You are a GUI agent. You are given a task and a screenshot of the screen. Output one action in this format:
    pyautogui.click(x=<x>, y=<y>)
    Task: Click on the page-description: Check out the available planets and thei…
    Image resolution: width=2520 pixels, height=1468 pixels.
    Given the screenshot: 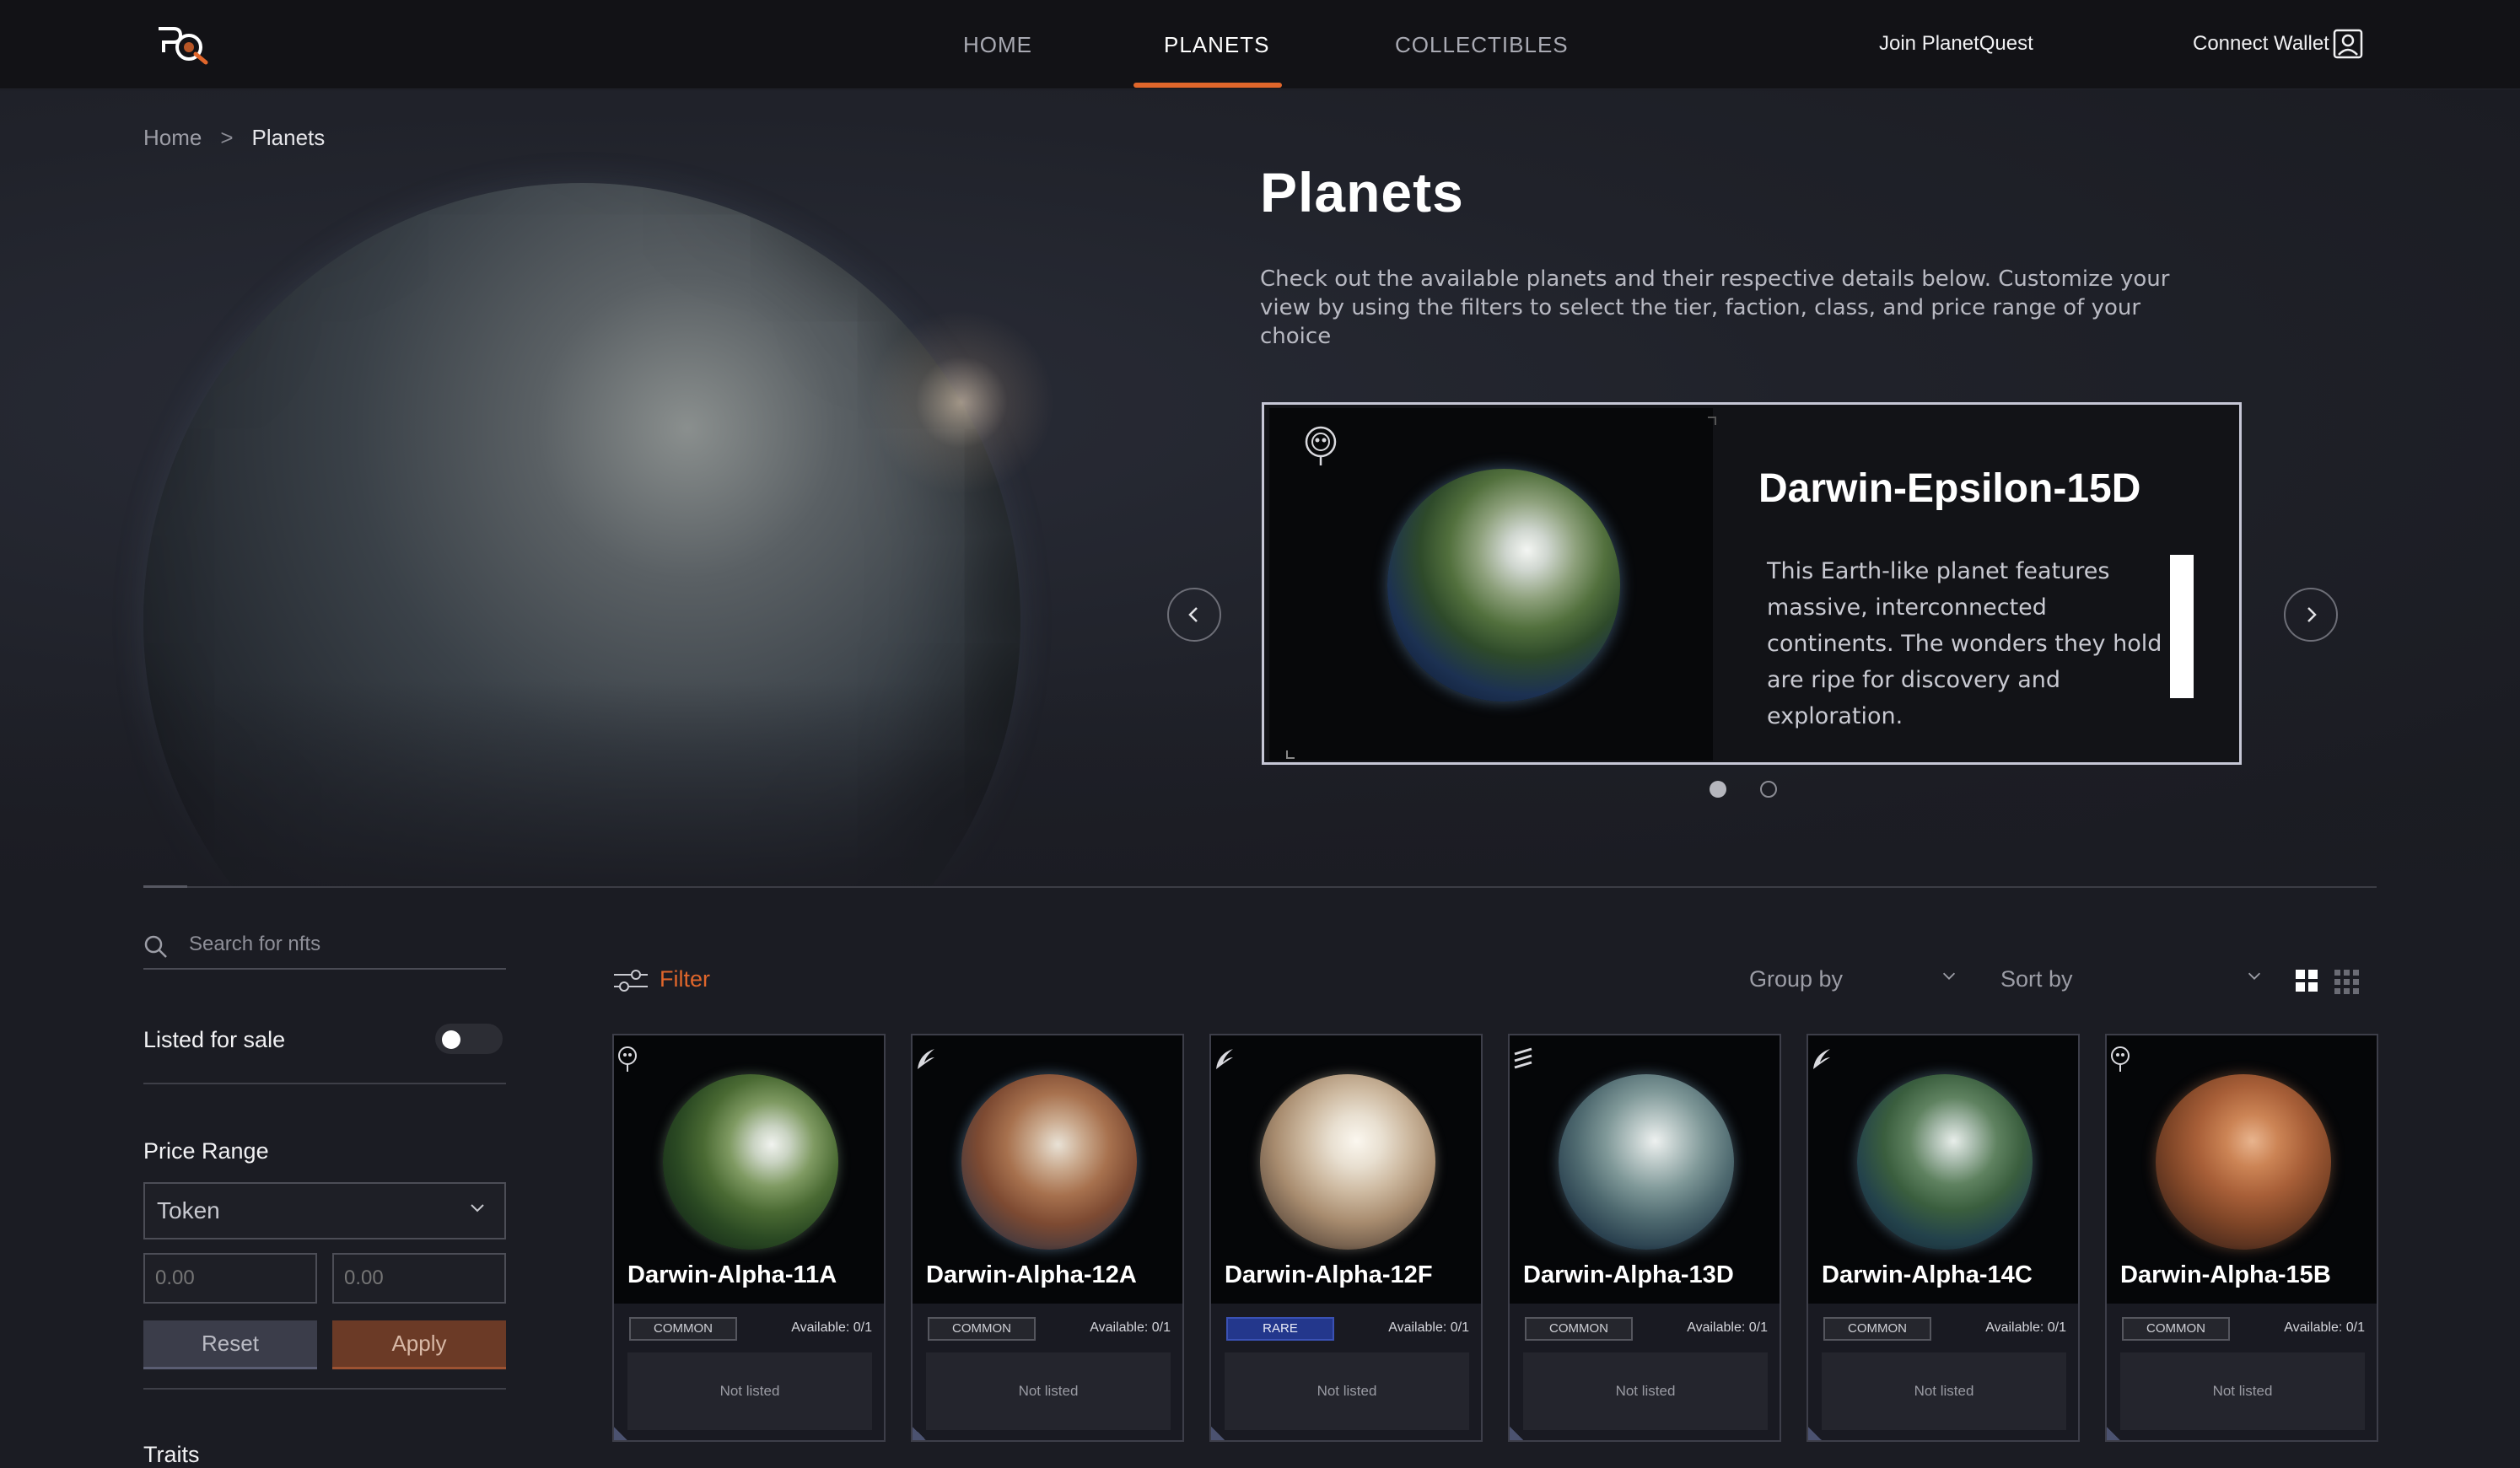 What is the action you would take?
    pyautogui.click(x=1715, y=307)
    